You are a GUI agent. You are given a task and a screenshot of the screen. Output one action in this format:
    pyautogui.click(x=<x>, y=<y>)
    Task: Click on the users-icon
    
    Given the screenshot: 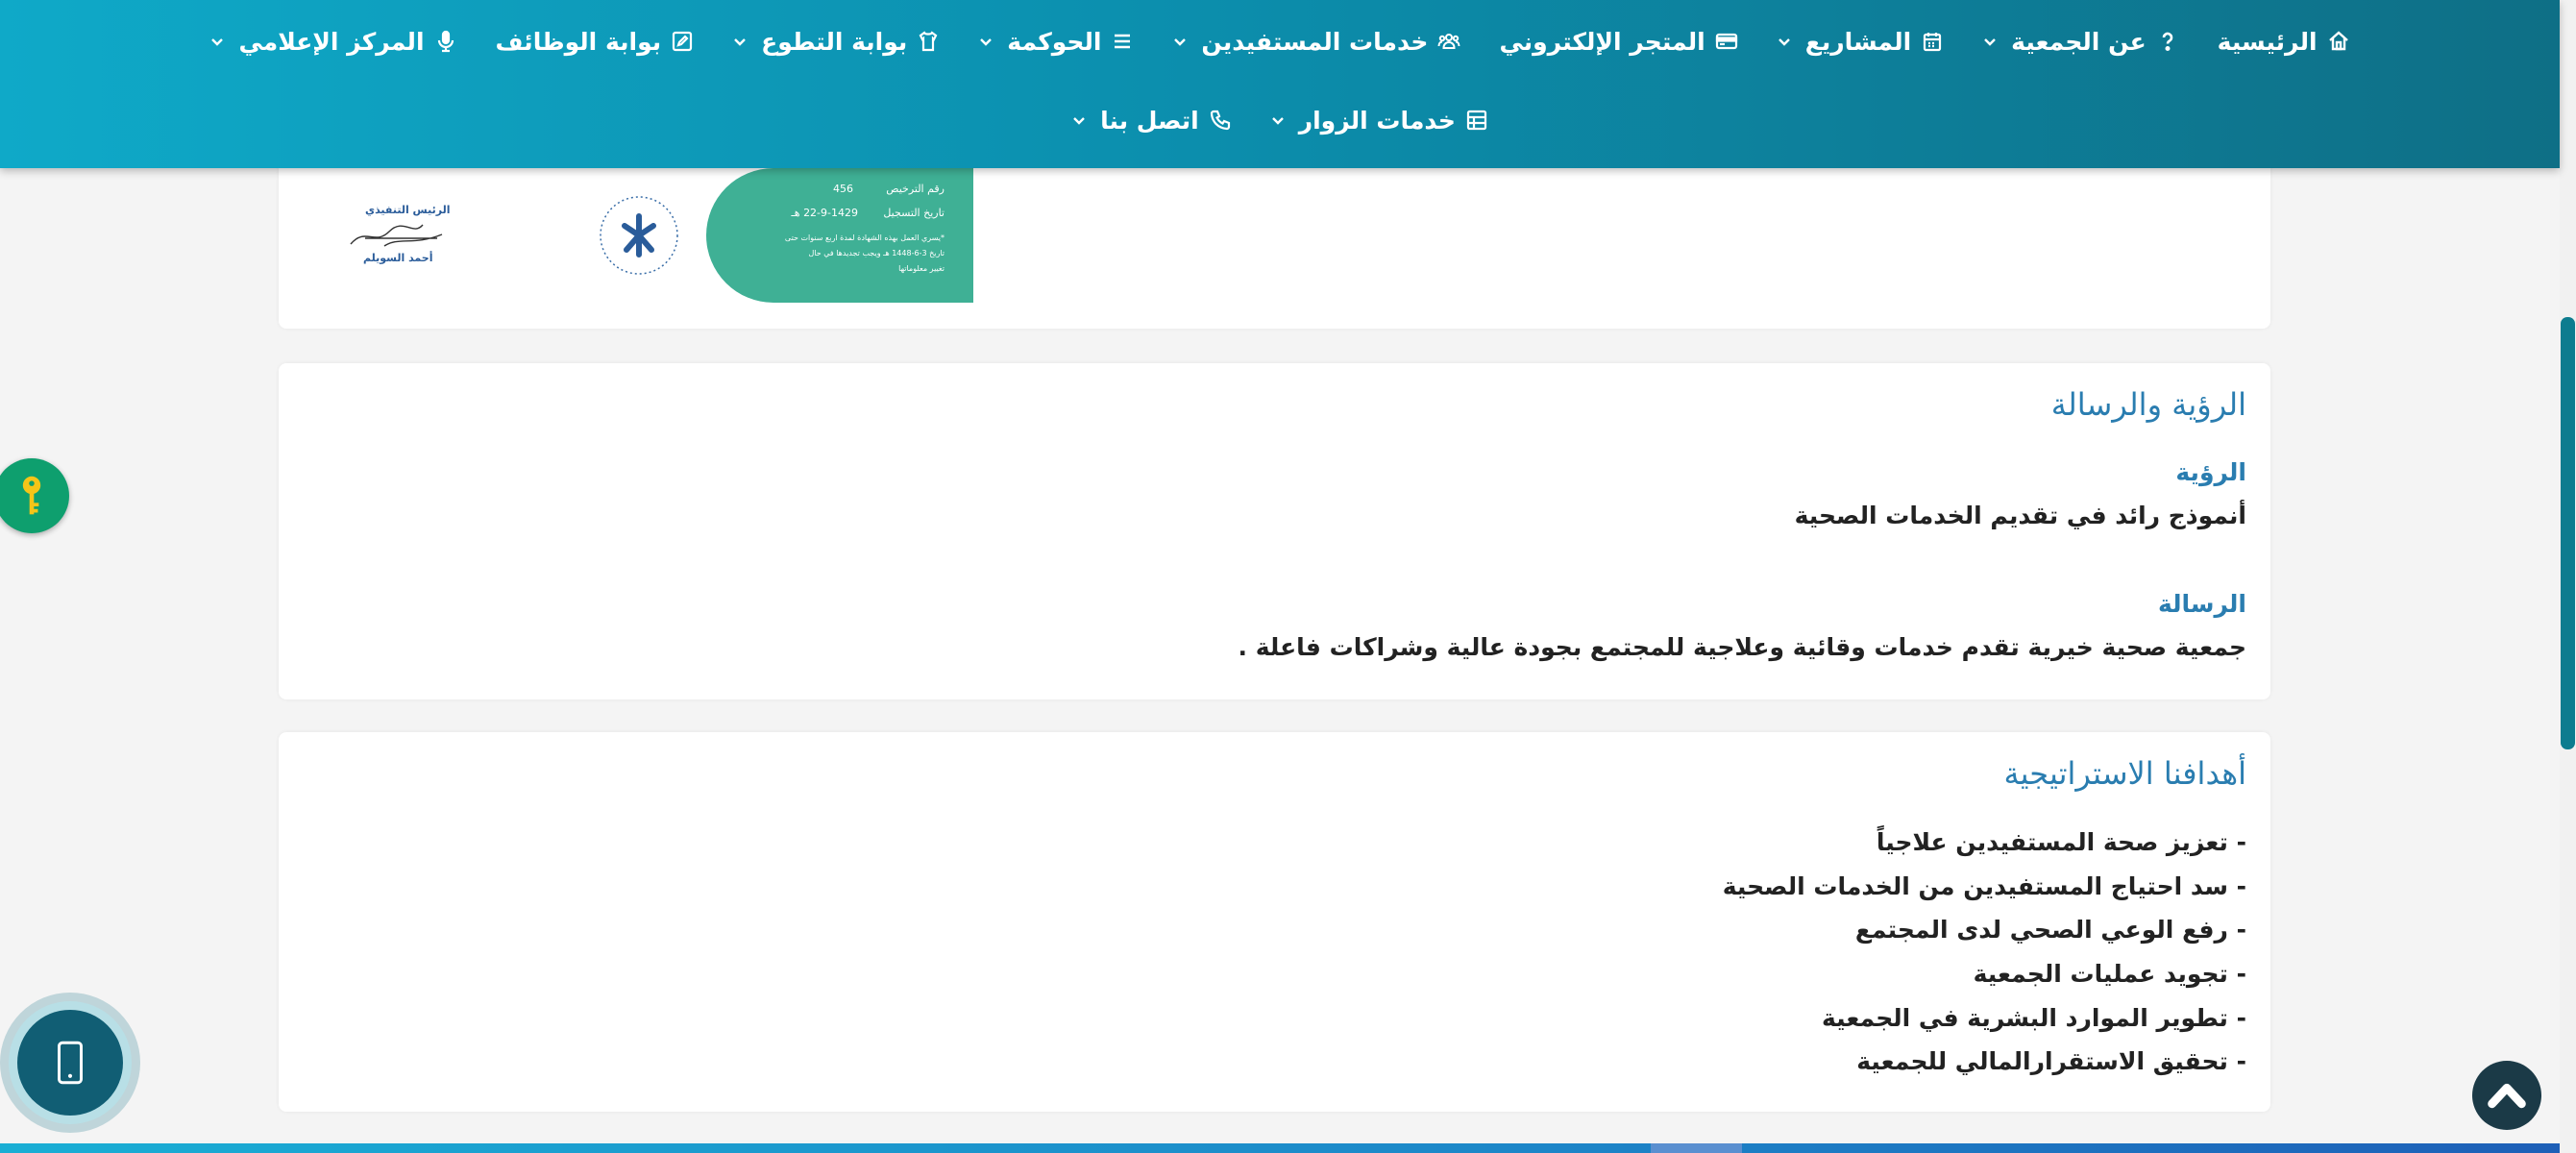 What is the action you would take?
    pyautogui.click(x=1448, y=41)
    